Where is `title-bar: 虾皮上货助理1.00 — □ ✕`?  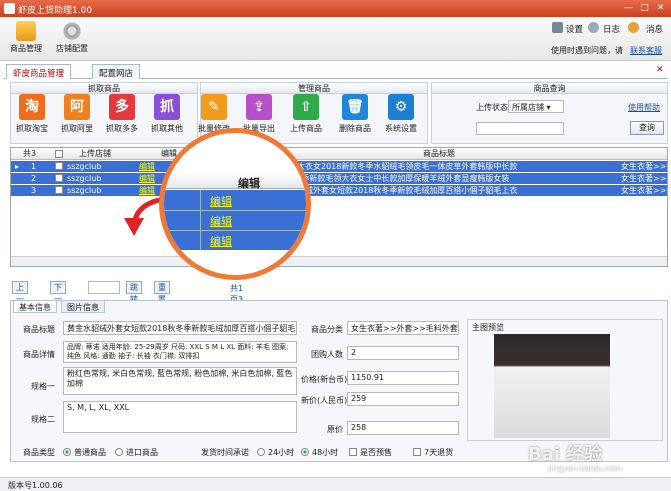
title-bar: 虾皮上货助理1.00 — □ ✕ is located at coordinates (335, 8).